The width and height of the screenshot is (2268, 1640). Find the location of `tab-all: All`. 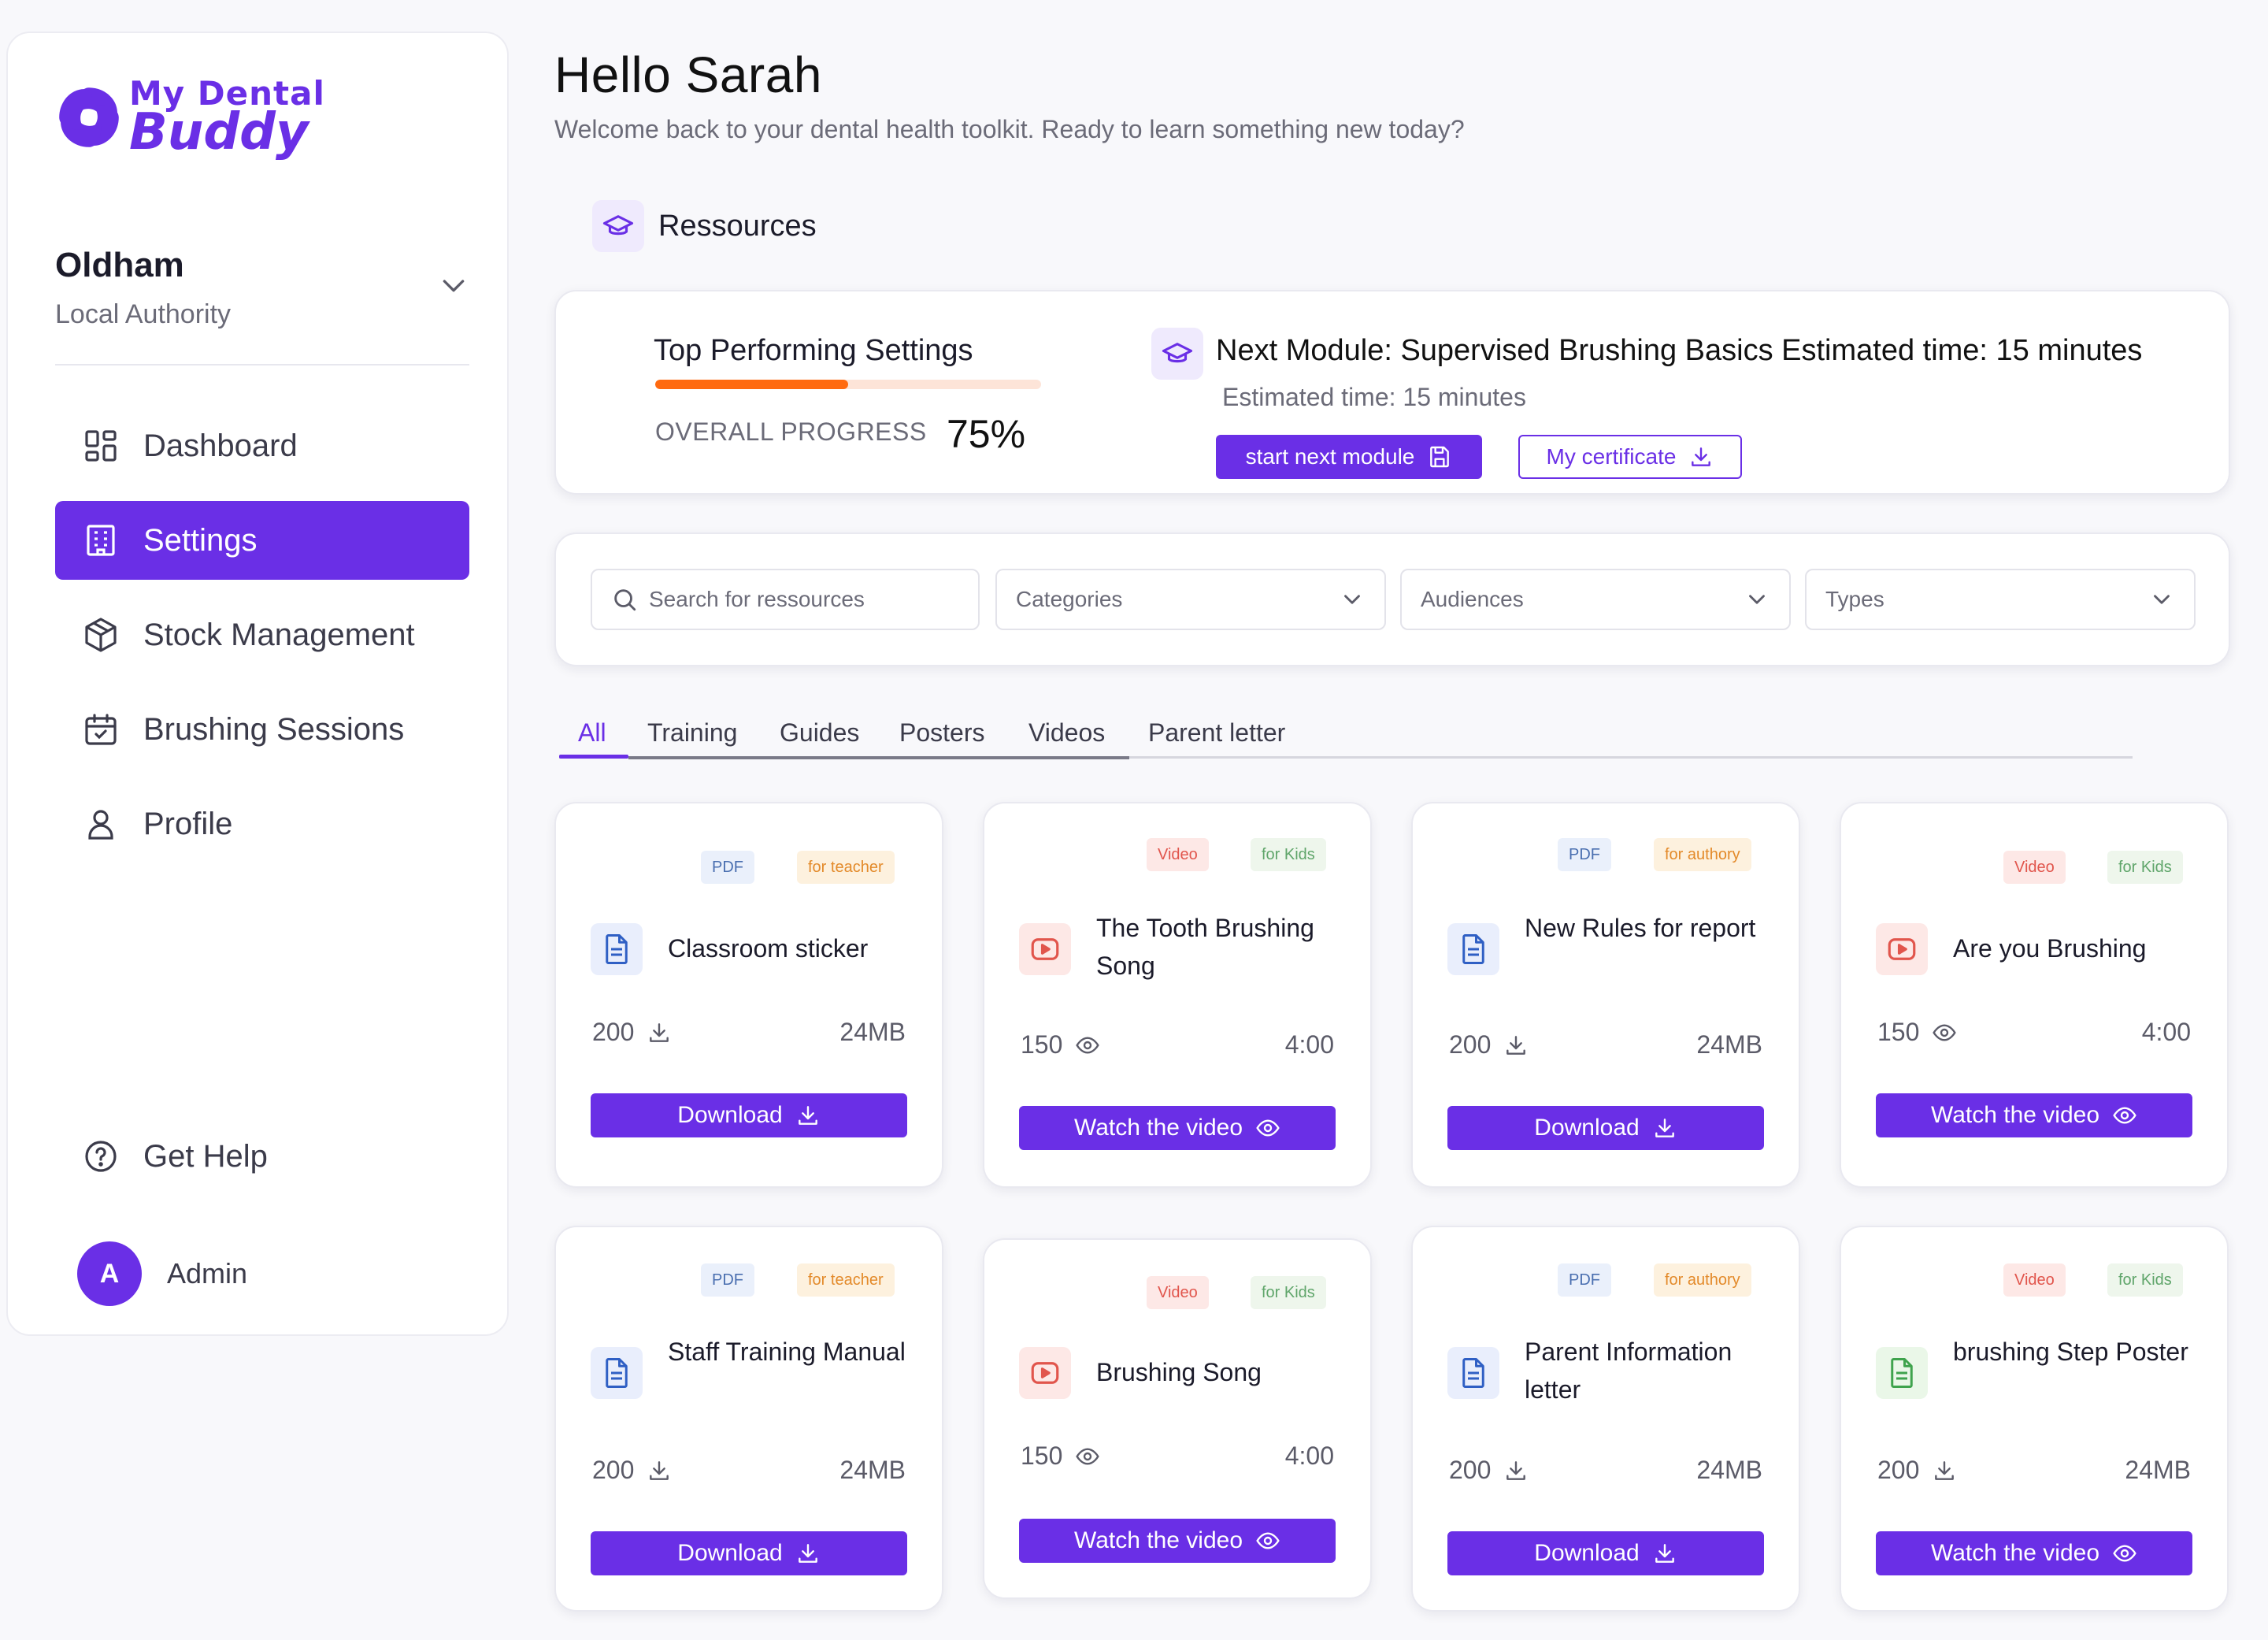

tab-all: All is located at coordinates (592, 733).